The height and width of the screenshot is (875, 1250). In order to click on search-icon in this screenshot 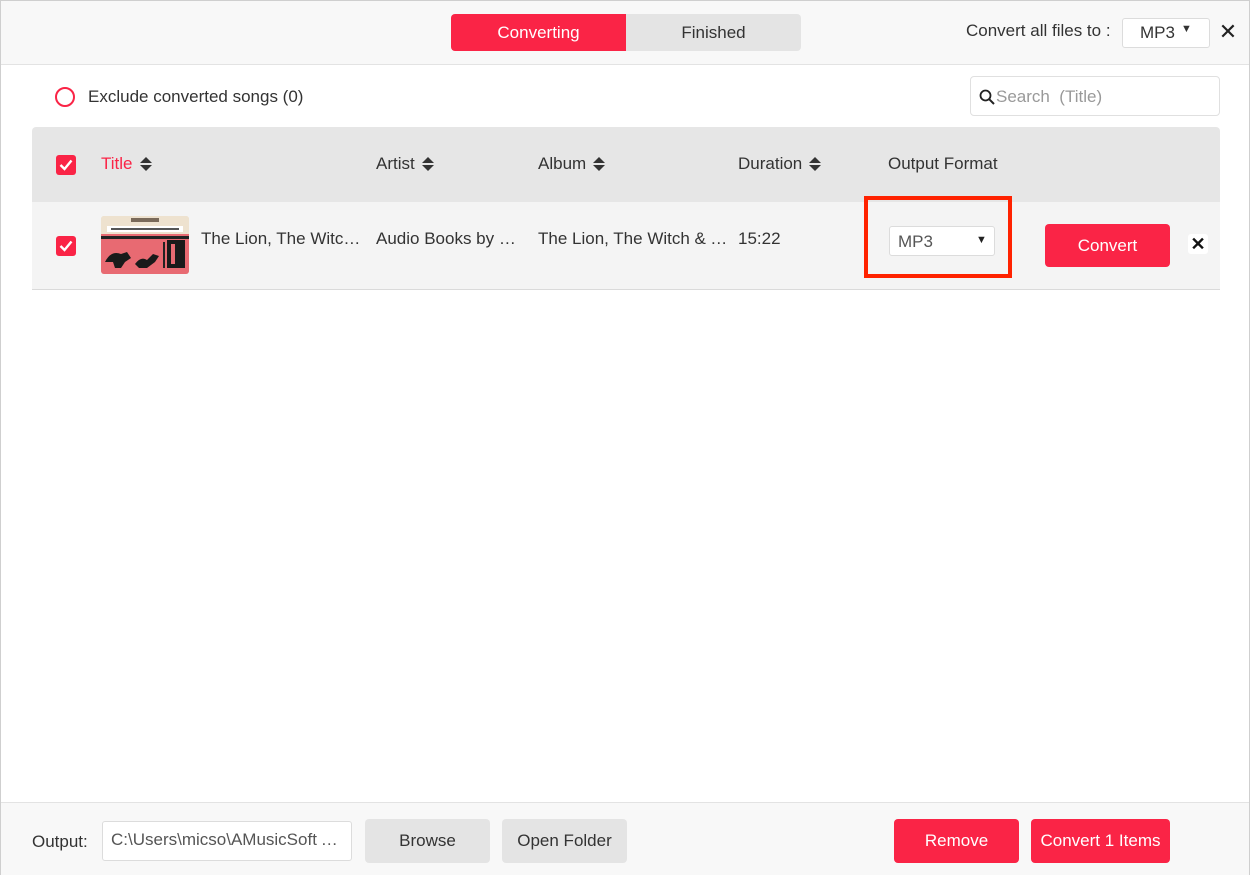, I will do `click(987, 97)`.